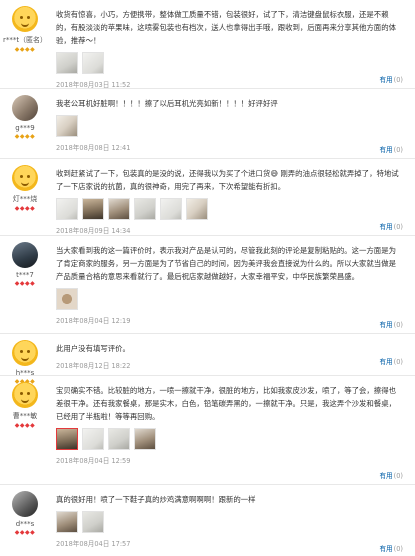  Describe the element at coordinates (167, 103) in the screenshot. I see `review-text: 我老公耳机好脏啊！！！！擦了以后耳机光亮如新！！！！好评好评` at that location.